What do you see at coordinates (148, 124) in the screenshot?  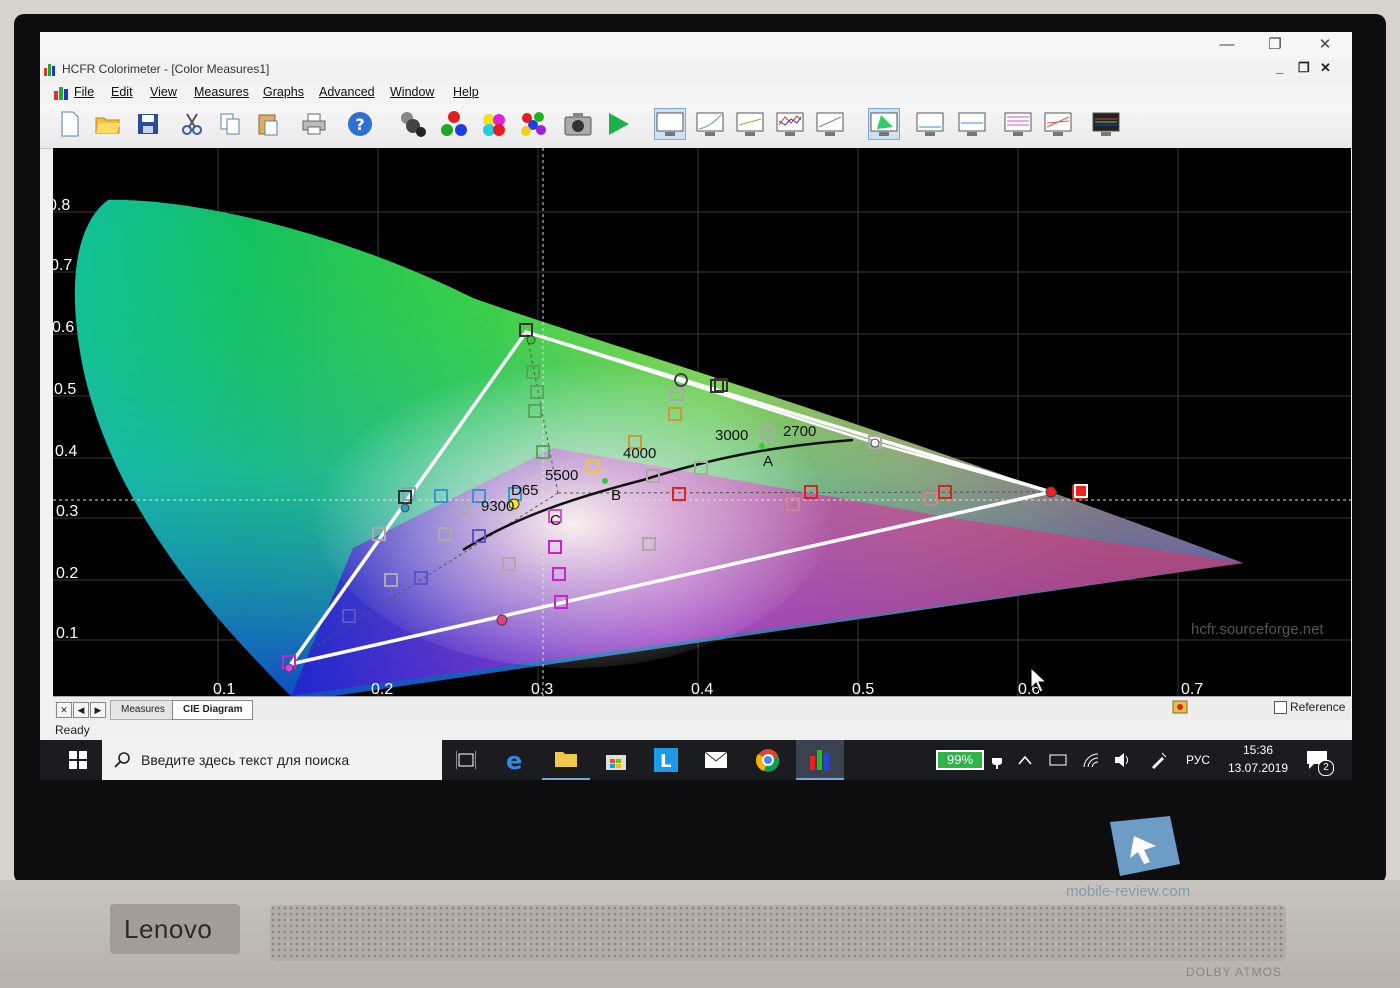 I see `save-button` at bounding box center [148, 124].